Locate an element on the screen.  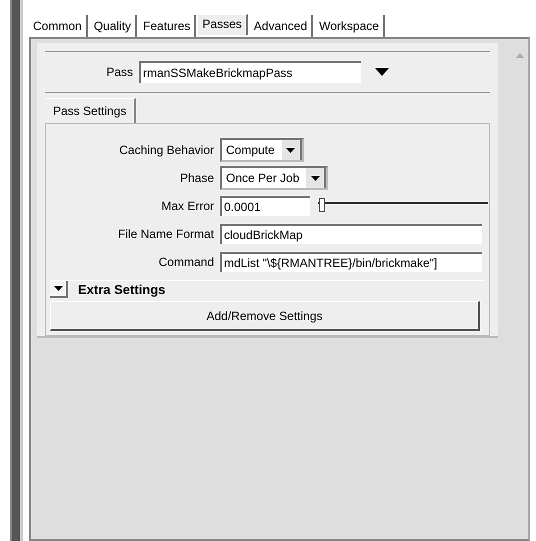
add-remove-button: Add/Remove Settings is located at coordinates (265, 316).